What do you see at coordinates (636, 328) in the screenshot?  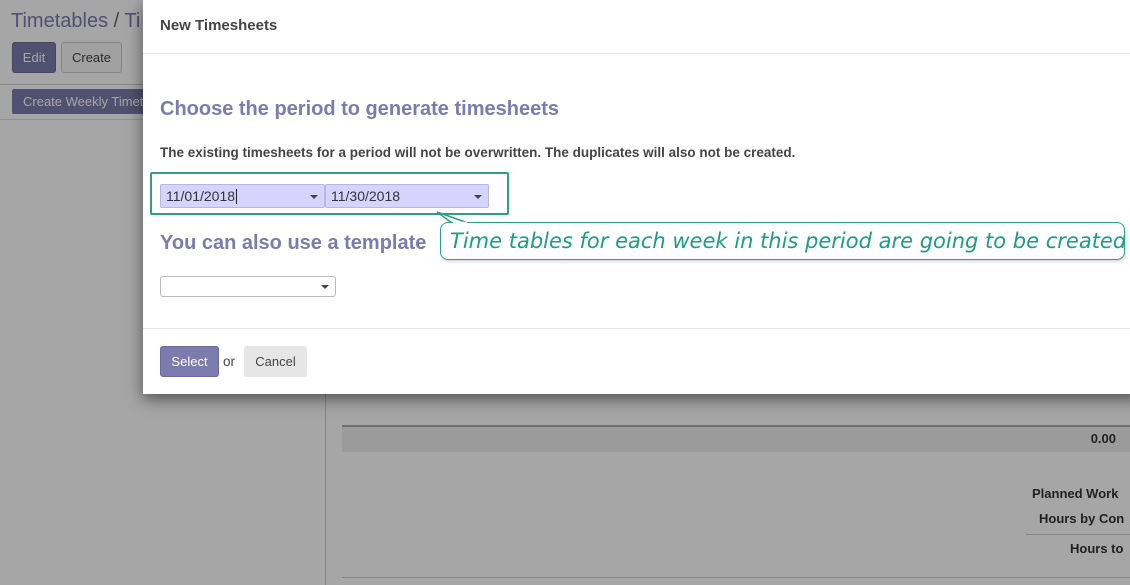 I see `dialog-footer-divider` at bounding box center [636, 328].